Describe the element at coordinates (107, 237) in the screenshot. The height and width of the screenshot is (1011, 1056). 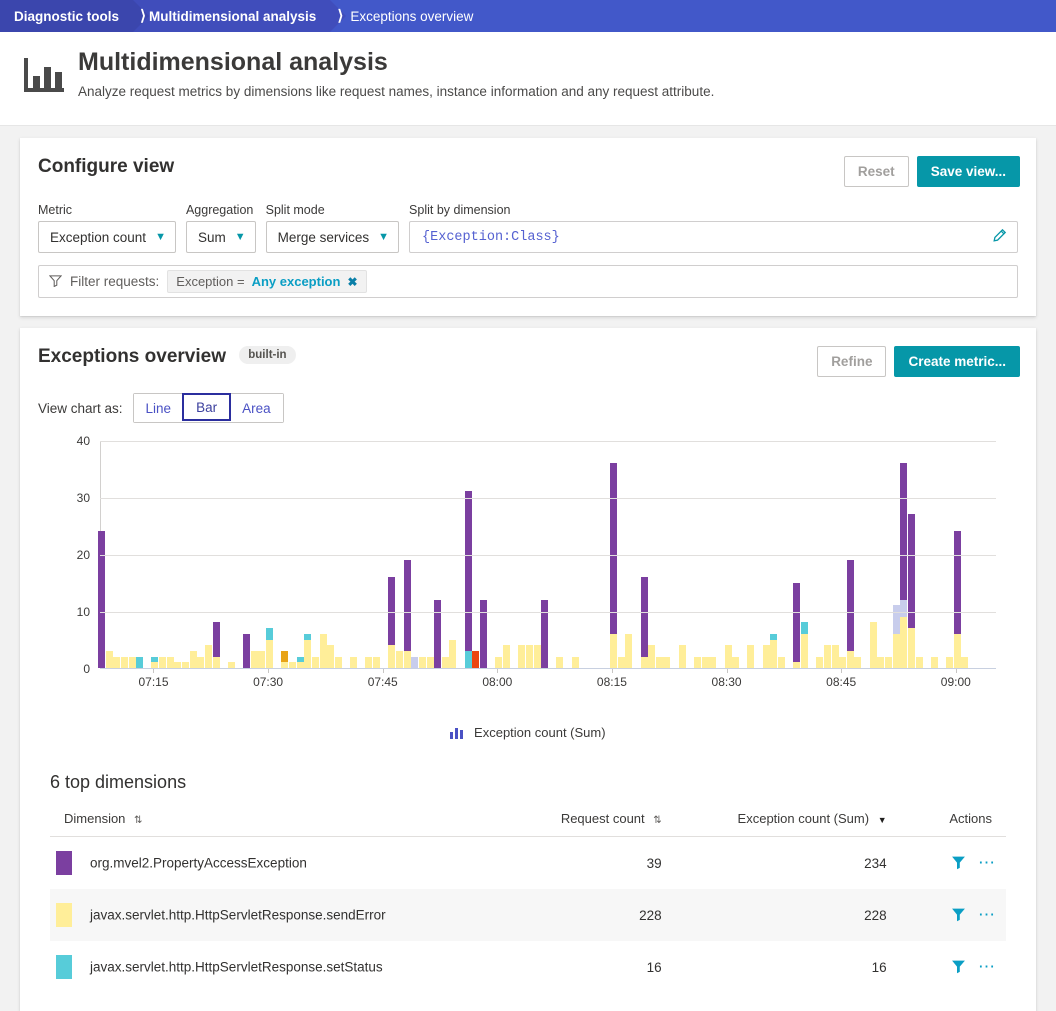
I see `metric-select: Exception count ▼` at that location.